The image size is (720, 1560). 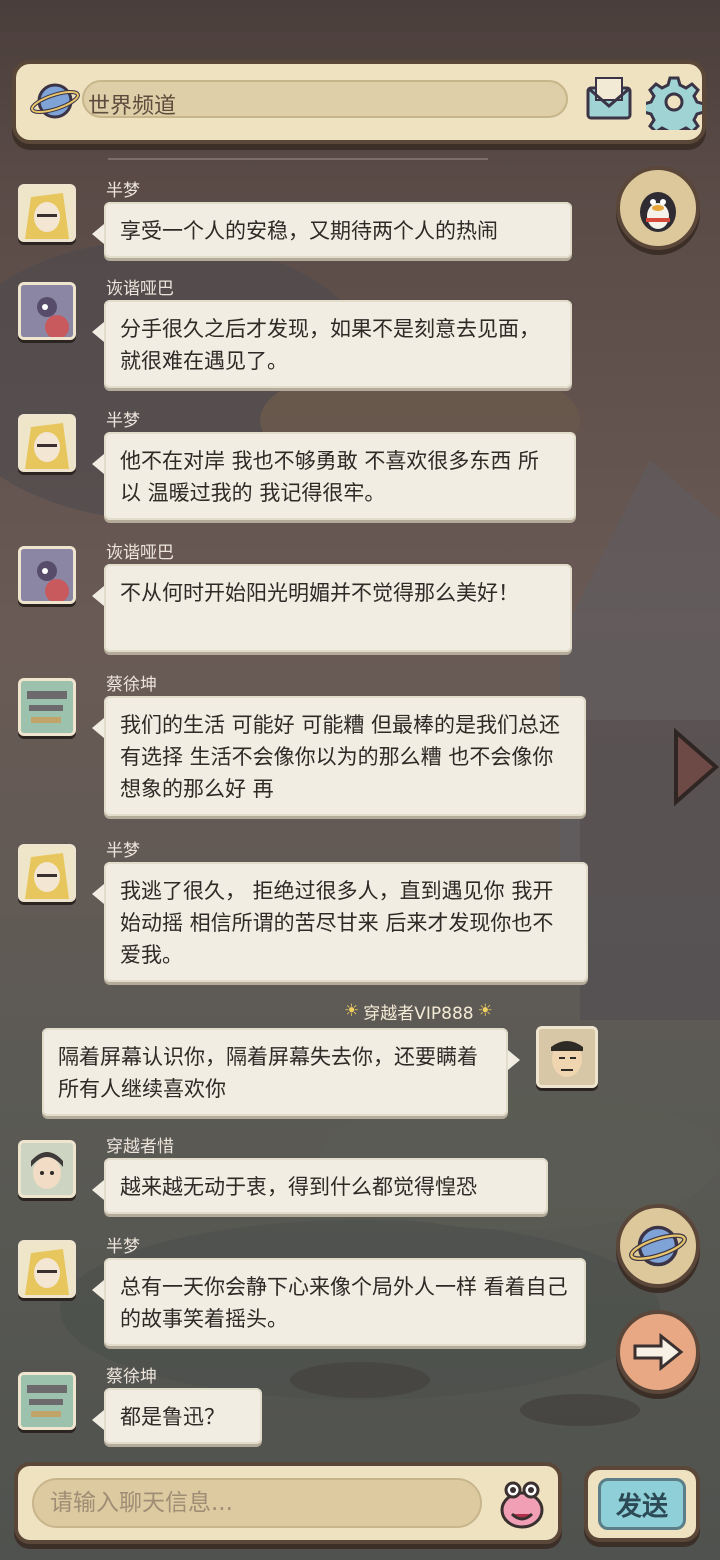 What do you see at coordinates (177, 1416) in the screenshot?
I see `message-bubble: 都是鲁迅？` at bounding box center [177, 1416].